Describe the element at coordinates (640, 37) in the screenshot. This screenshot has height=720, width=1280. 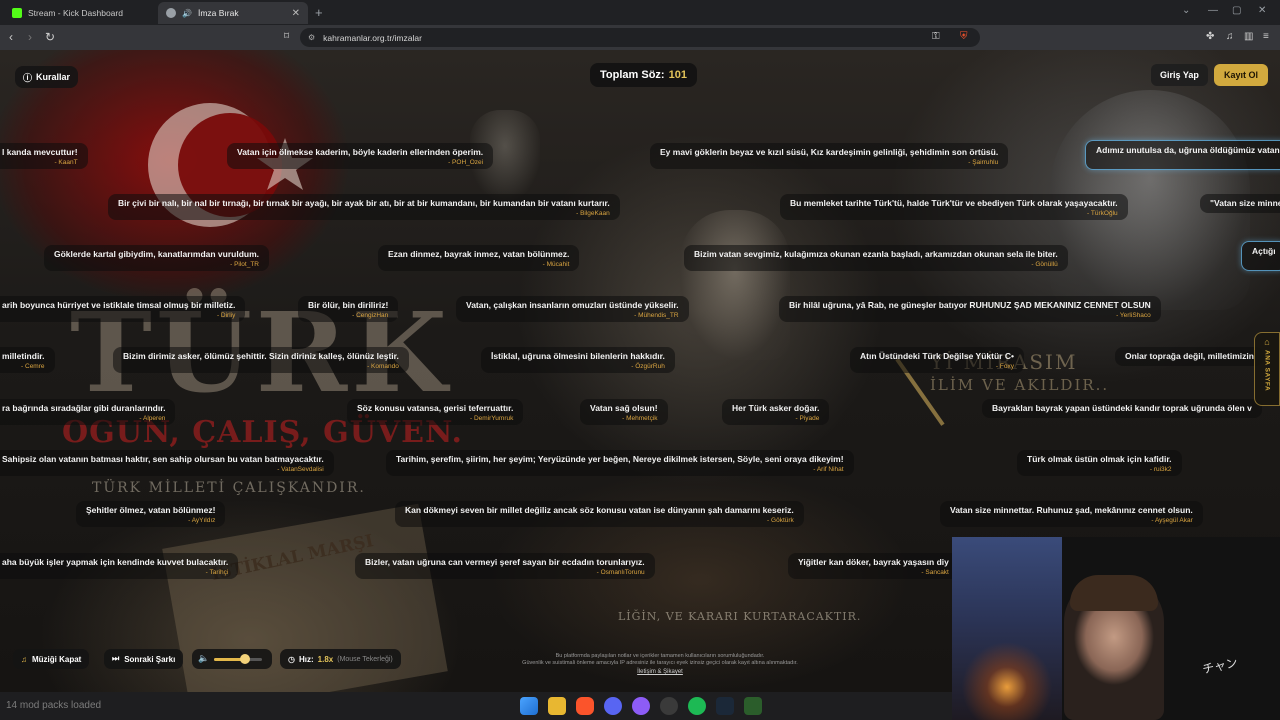
I see `url-field: ⚙ kahramanlar.org.tr/imzalar` at that location.